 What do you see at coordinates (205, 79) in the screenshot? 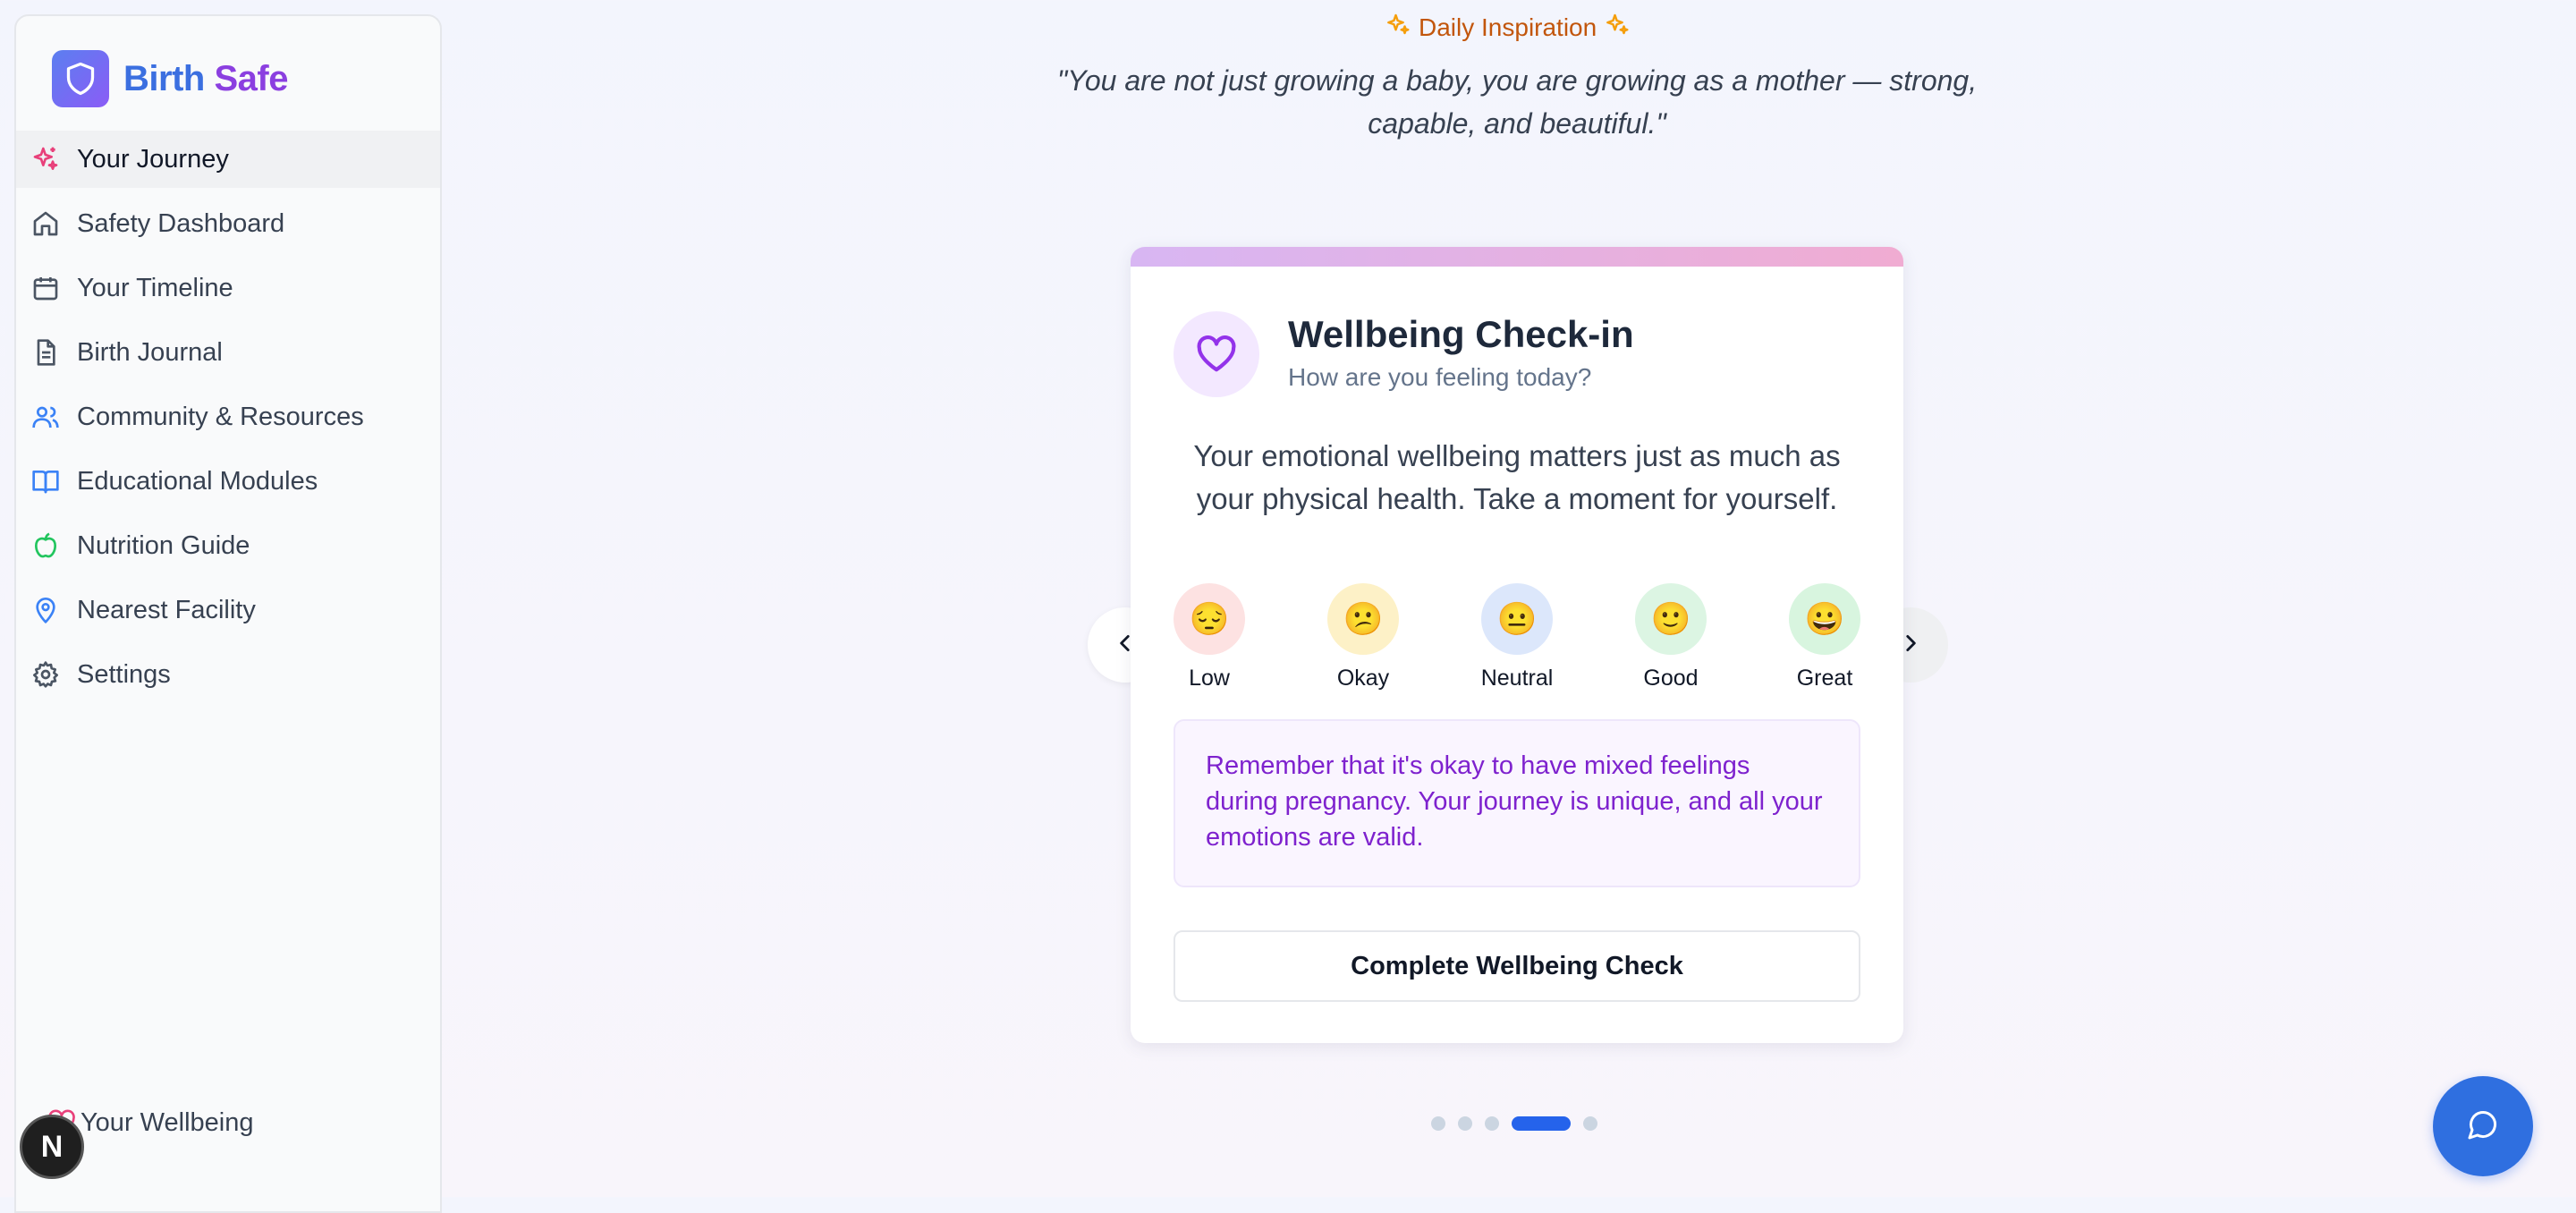
I see `app-name: Birth Safe` at bounding box center [205, 79].